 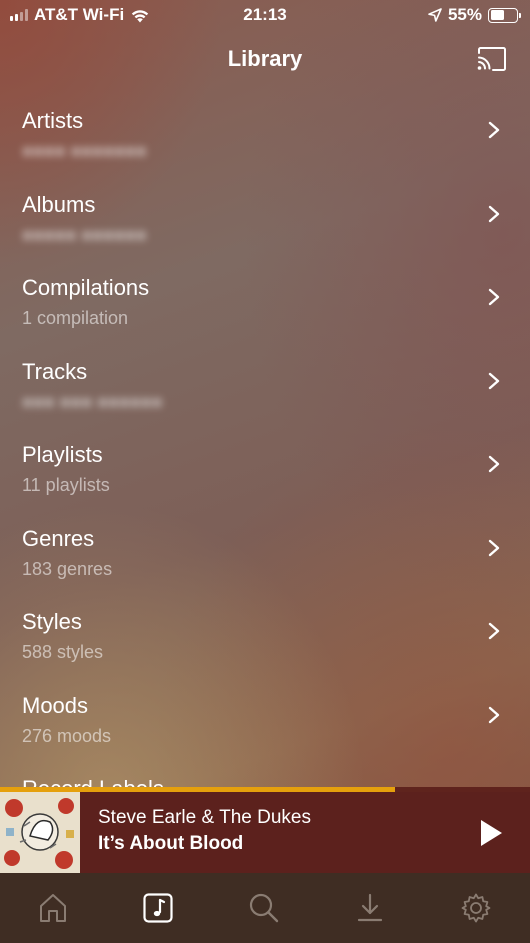 I want to click on home-icon, so click(x=53, y=908).